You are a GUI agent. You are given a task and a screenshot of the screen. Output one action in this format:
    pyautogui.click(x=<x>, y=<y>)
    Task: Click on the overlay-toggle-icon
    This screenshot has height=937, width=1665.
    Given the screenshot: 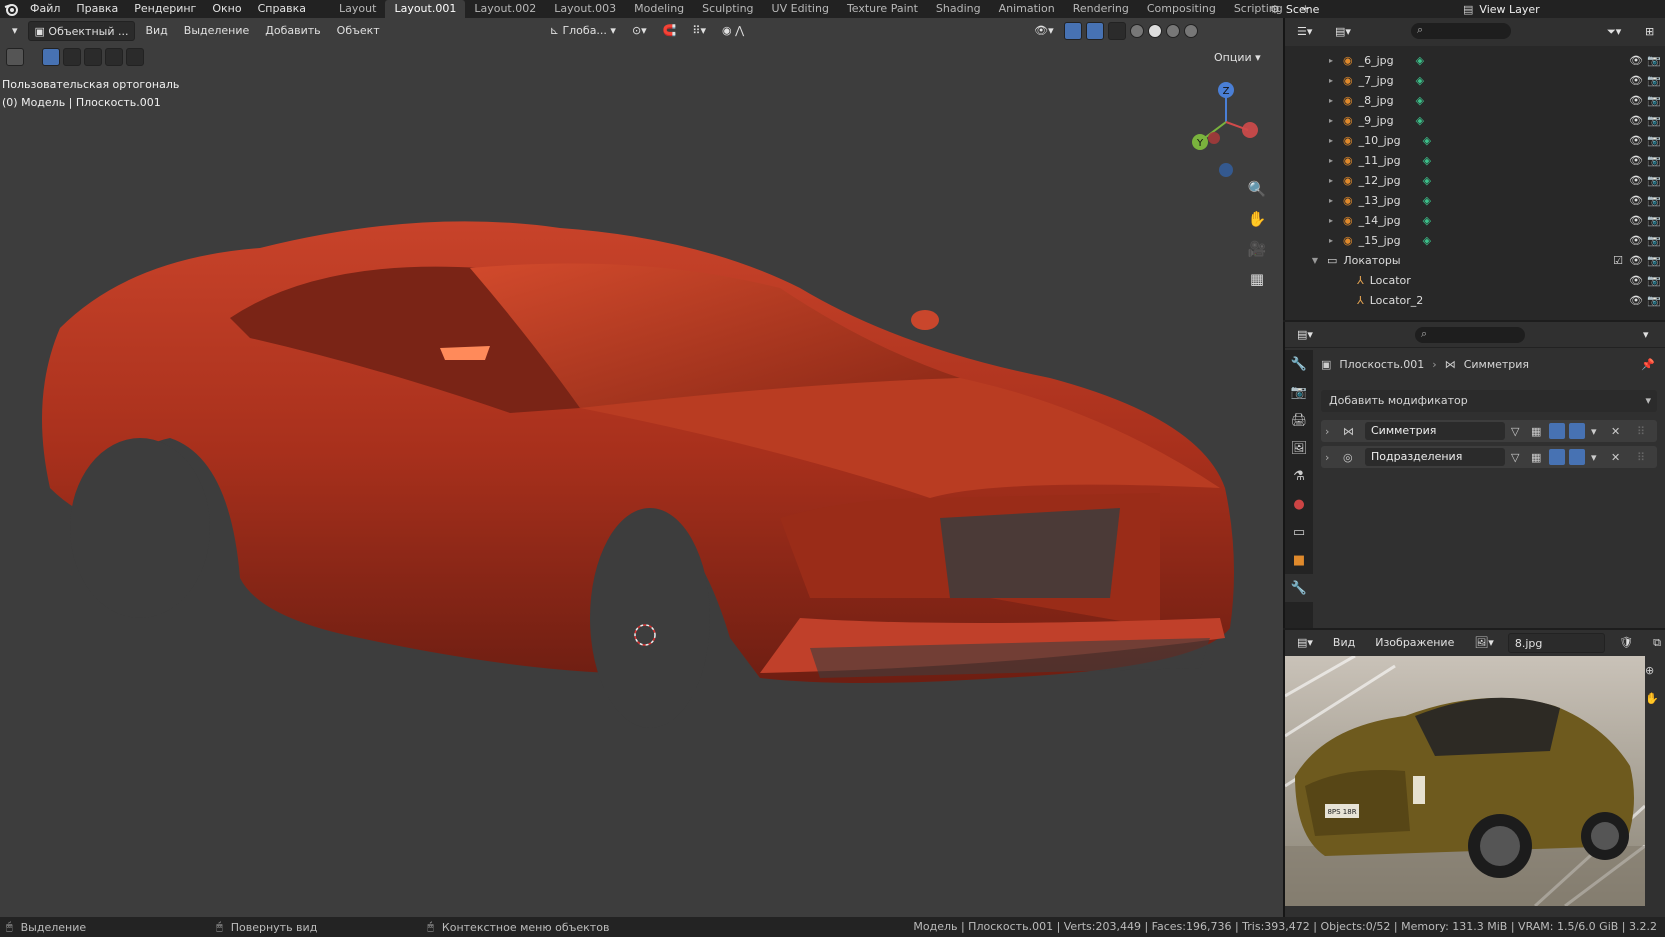 What is the action you would take?
    pyautogui.click(x=1094, y=31)
    